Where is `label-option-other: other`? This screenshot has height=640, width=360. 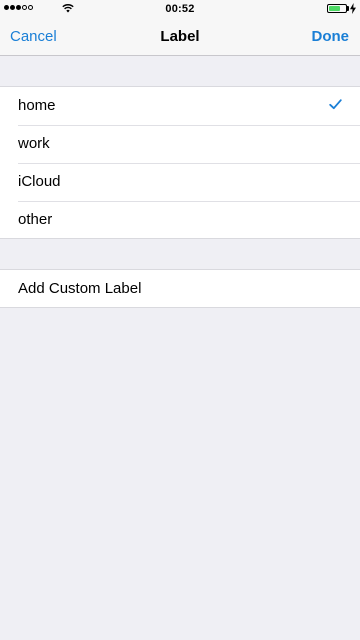 label-option-other: other is located at coordinates (180, 220).